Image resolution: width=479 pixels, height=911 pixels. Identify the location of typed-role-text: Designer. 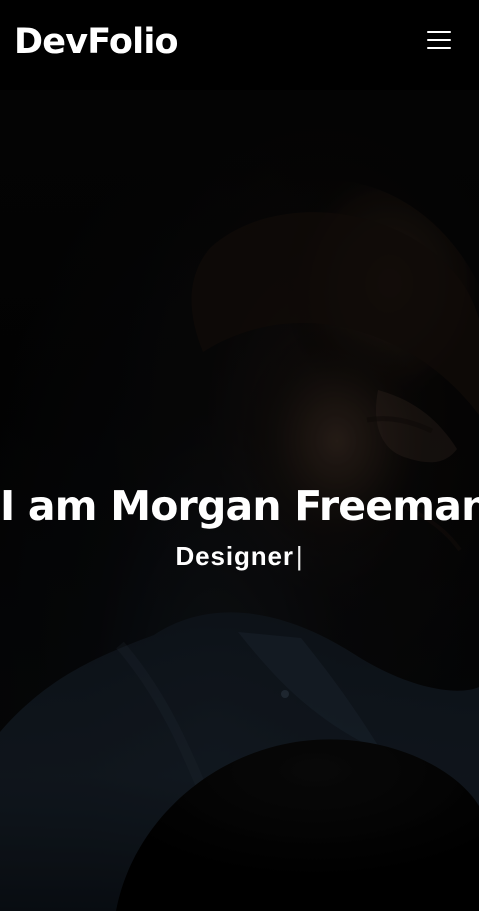
(234, 556).